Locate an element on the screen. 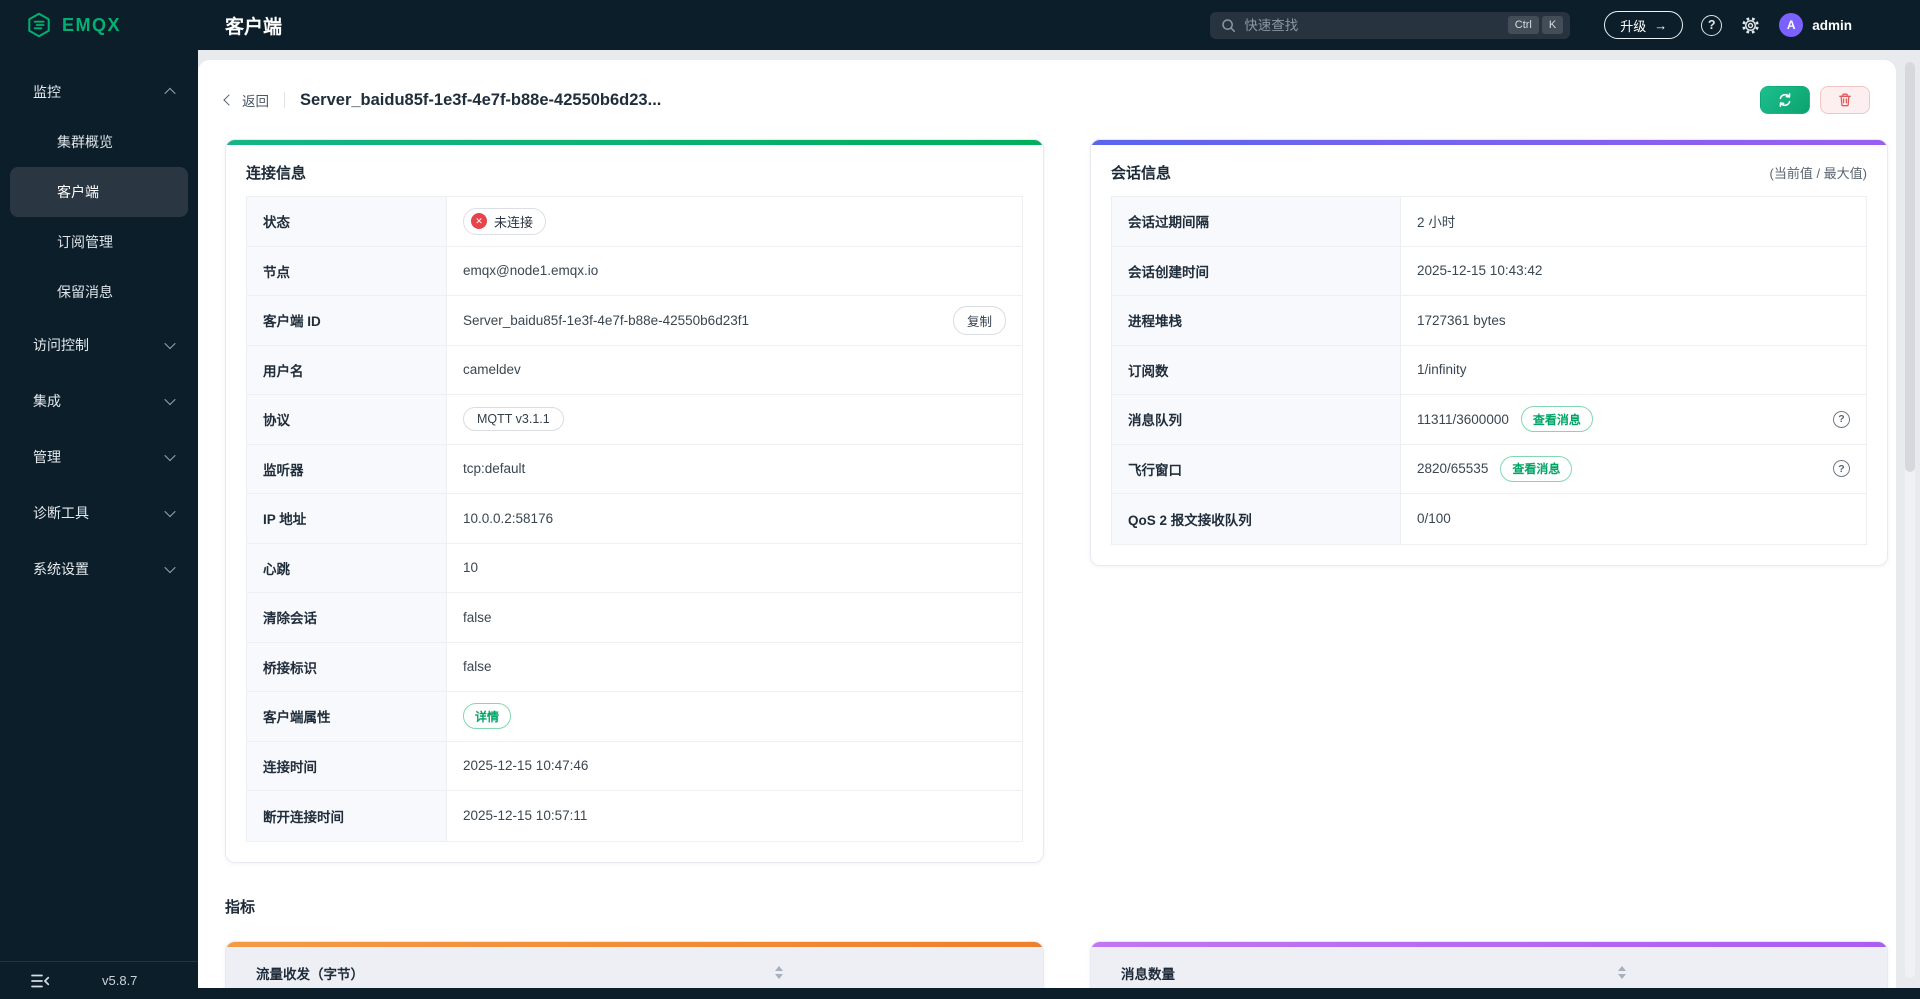 This screenshot has height=999, width=1920. sidebar-group-label: 系统设置 is located at coordinates (61, 569).